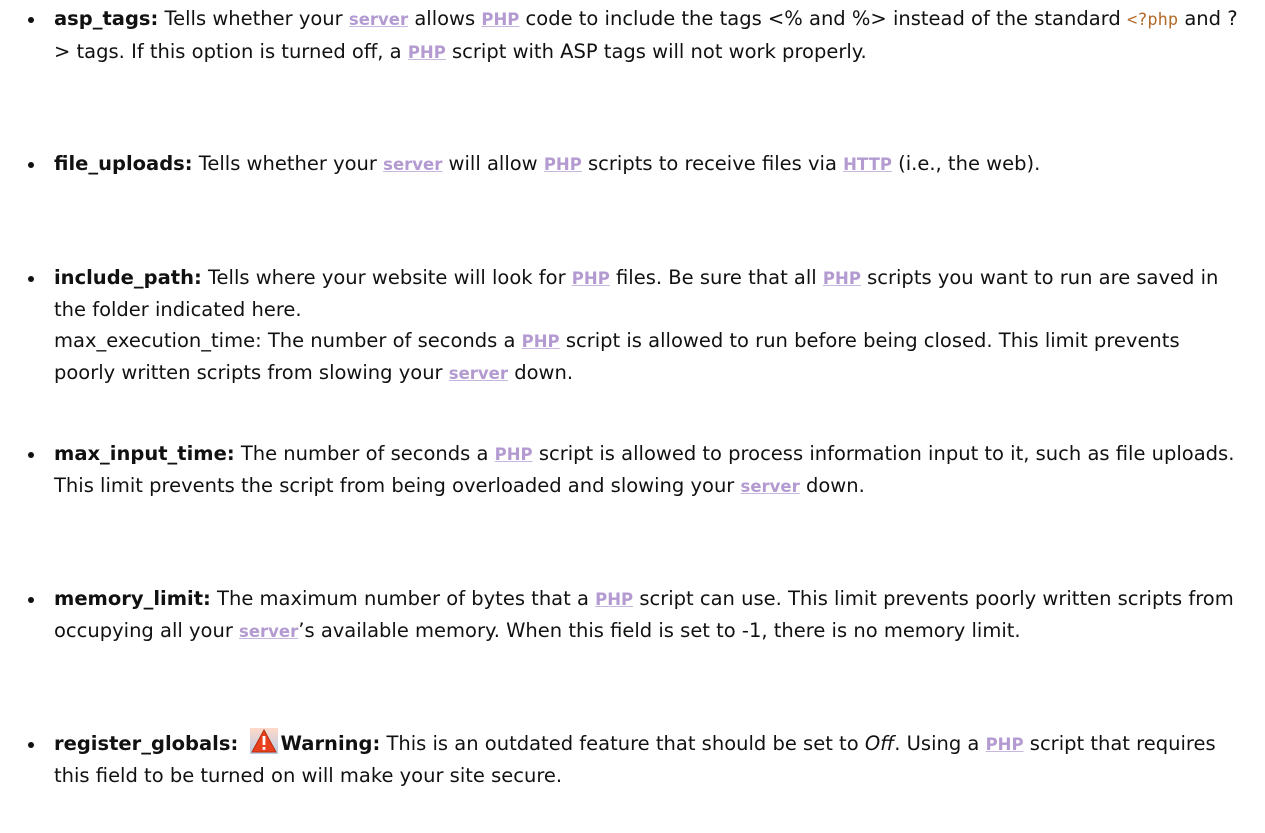 The width and height of the screenshot is (1265, 833). Describe the element at coordinates (264, 741) in the screenshot. I see `warning-triangle-icon` at that location.